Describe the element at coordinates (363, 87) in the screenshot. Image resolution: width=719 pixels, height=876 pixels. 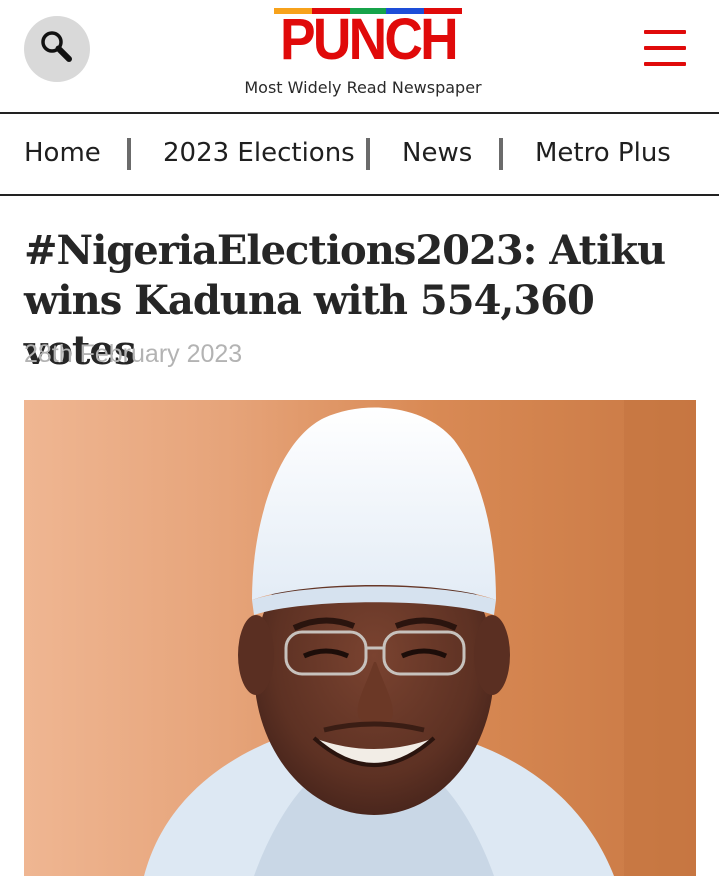
I see `site-tagline: Most Widely Read Newspaper` at that location.